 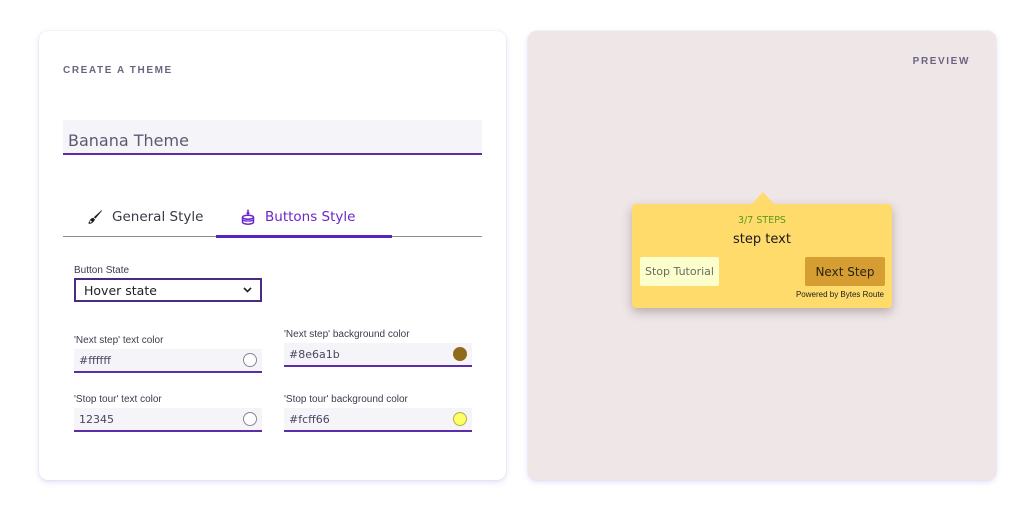 I want to click on next-bg-color-field, so click(x=378, y=355).